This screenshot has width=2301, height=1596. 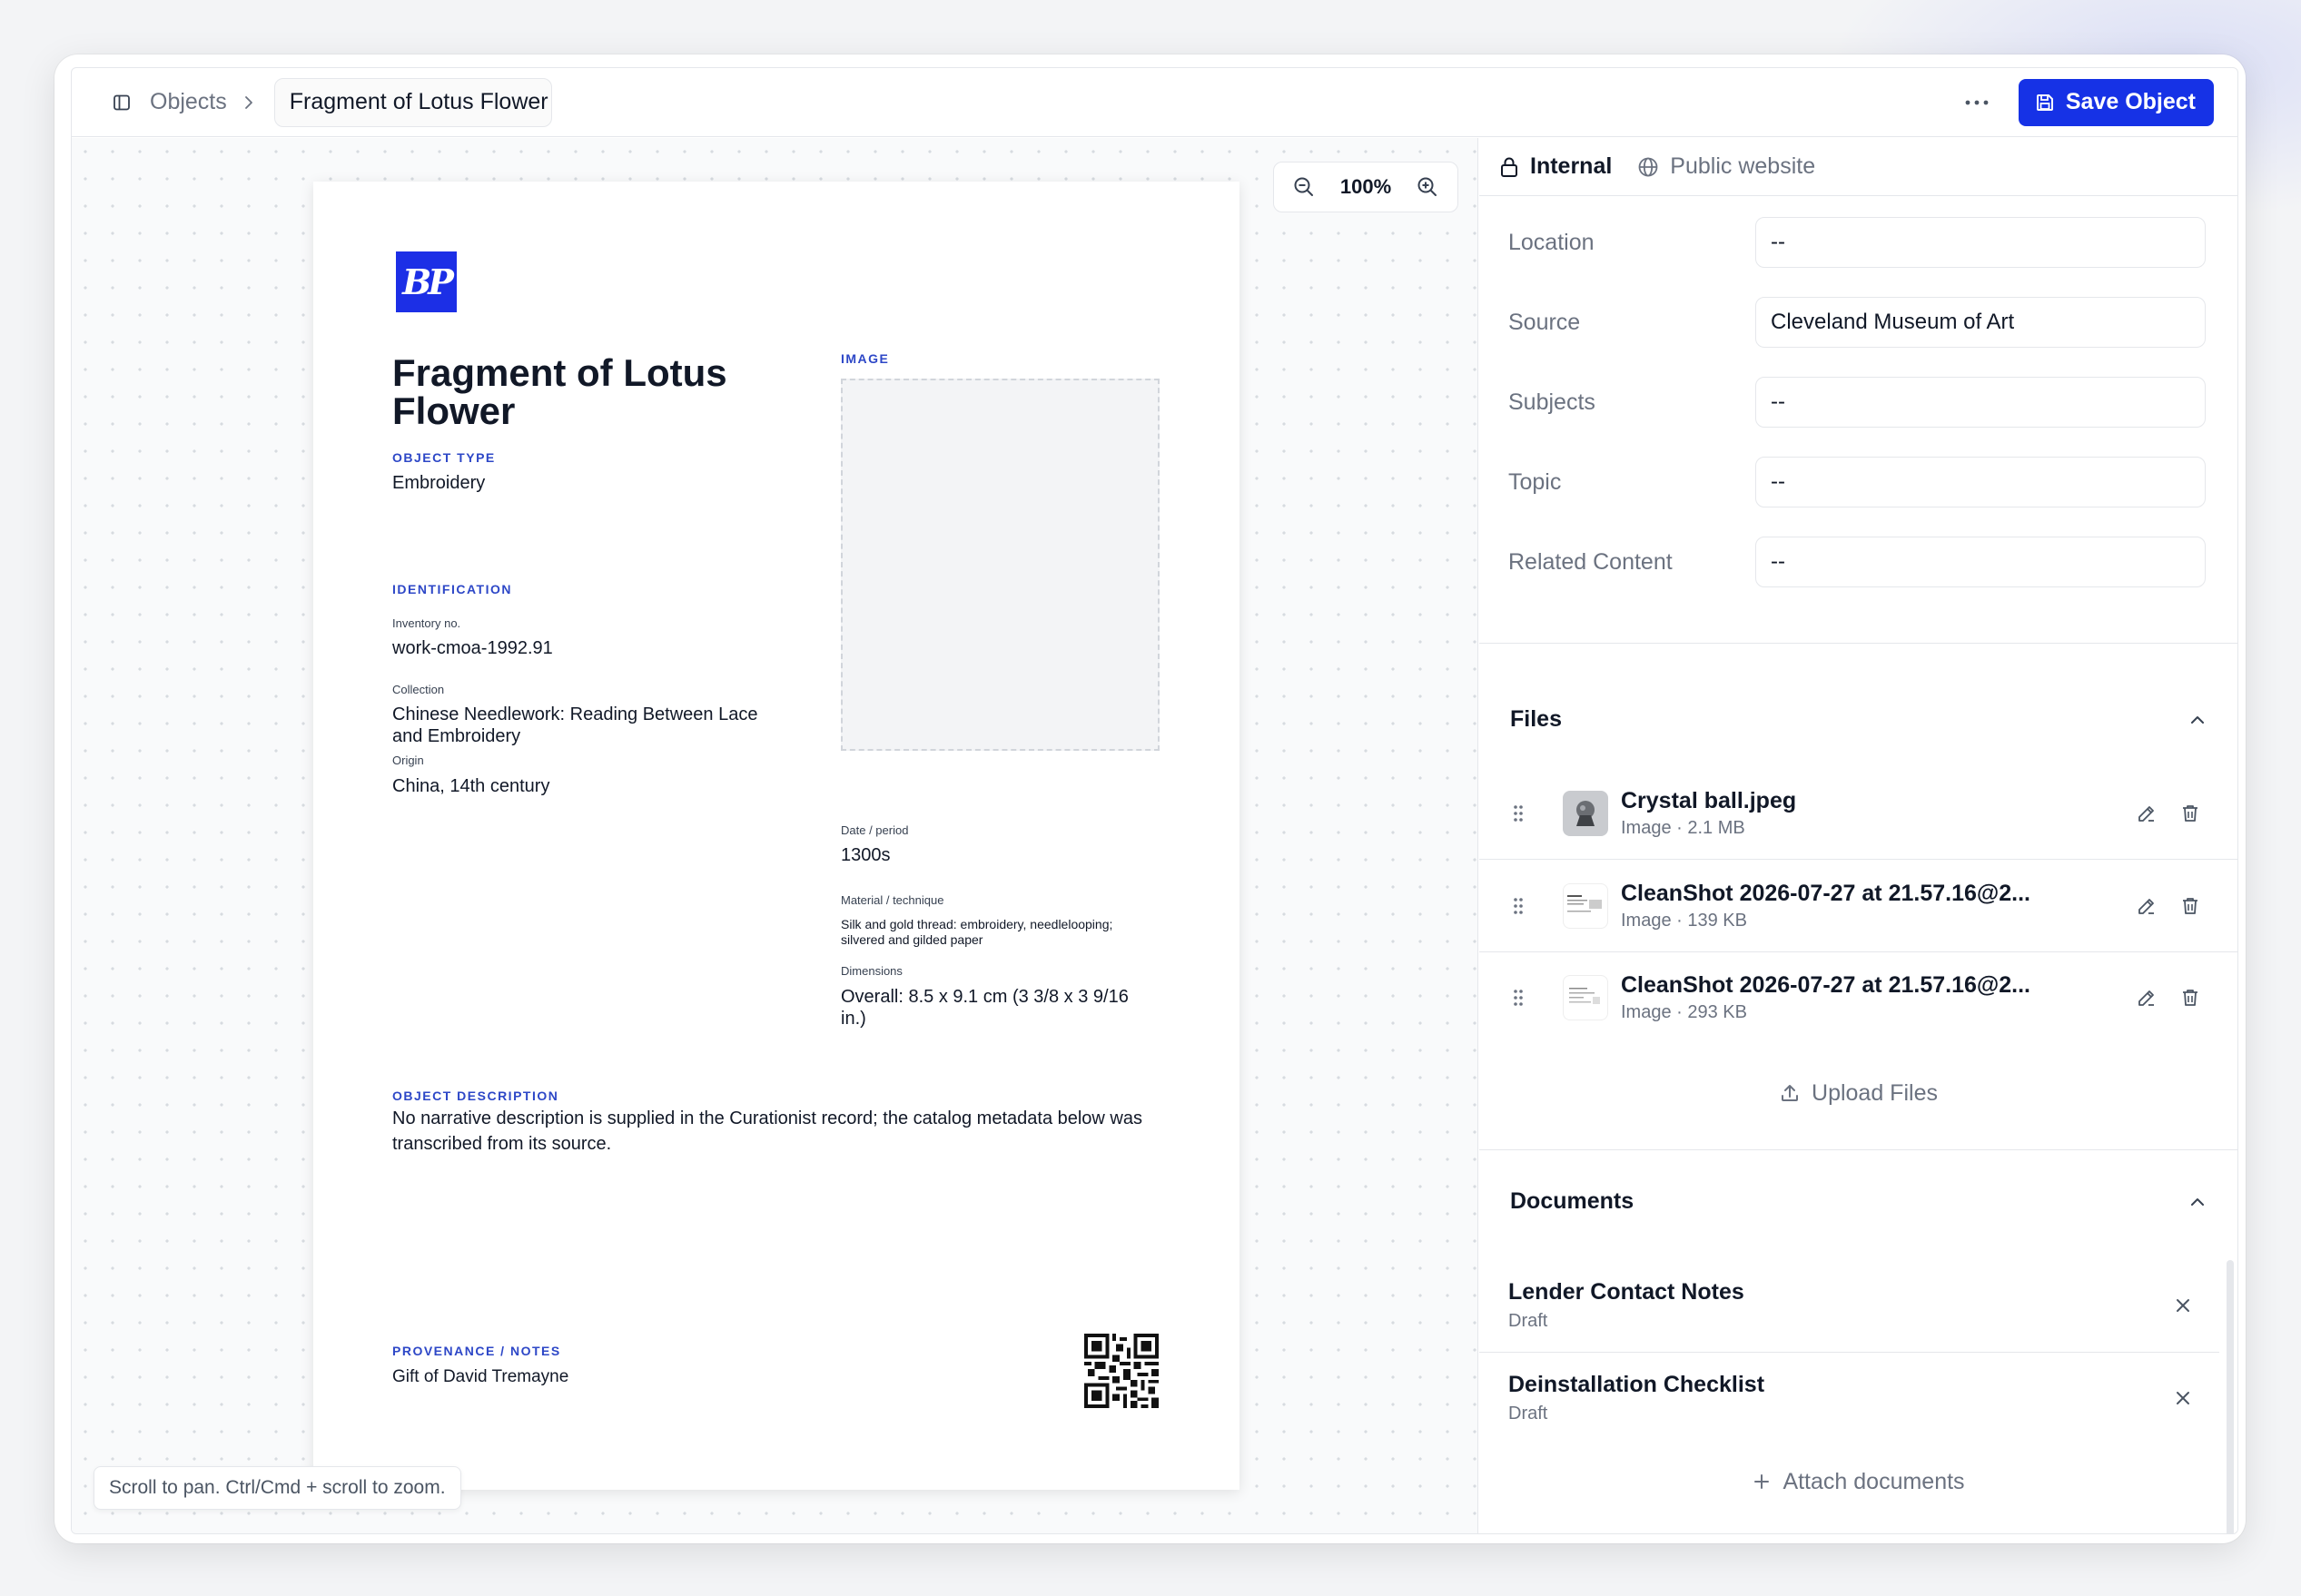 What do you see at coordinates (412, 102) in the screenshot?
I see `object-title-input: Fragment of Lotus Flower` at bounding box center [412, 102].